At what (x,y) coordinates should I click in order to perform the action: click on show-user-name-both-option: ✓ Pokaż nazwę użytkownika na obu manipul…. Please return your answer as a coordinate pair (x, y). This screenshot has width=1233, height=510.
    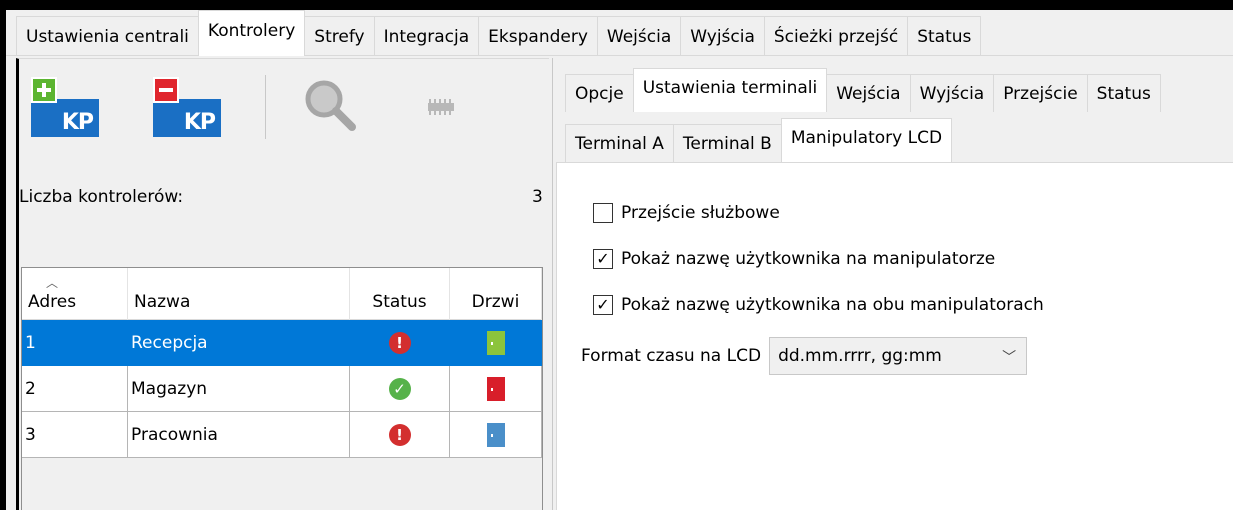
    Looking at the image, I should click on (818, 305).